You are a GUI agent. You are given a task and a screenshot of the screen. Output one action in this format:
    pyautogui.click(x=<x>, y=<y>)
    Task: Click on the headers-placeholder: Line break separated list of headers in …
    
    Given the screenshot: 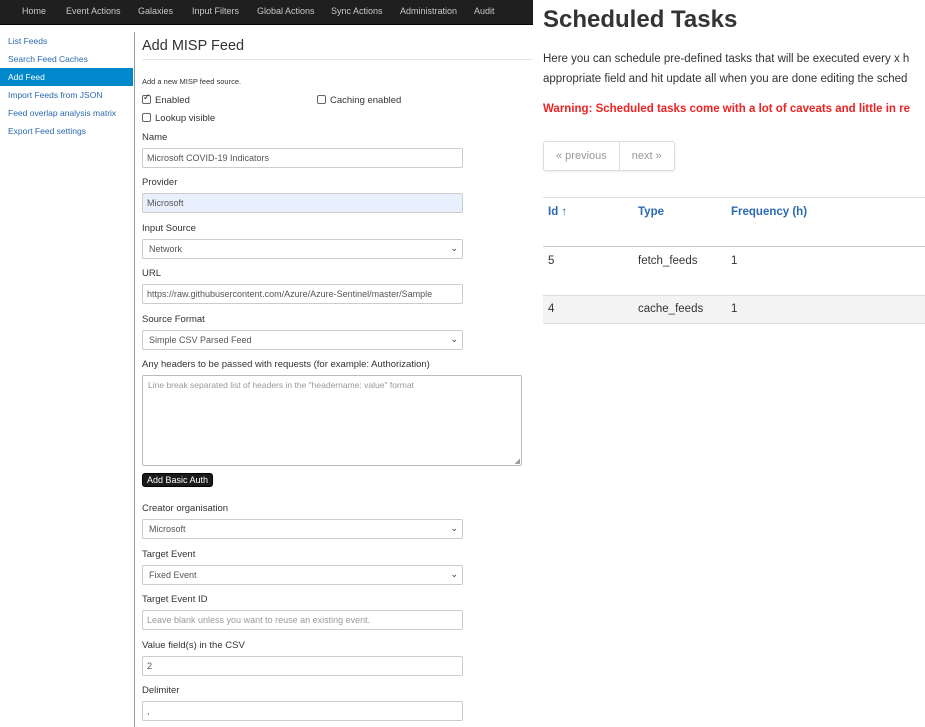 What is the action you would take?
    pyautogui.click(x=281, y=385)
    